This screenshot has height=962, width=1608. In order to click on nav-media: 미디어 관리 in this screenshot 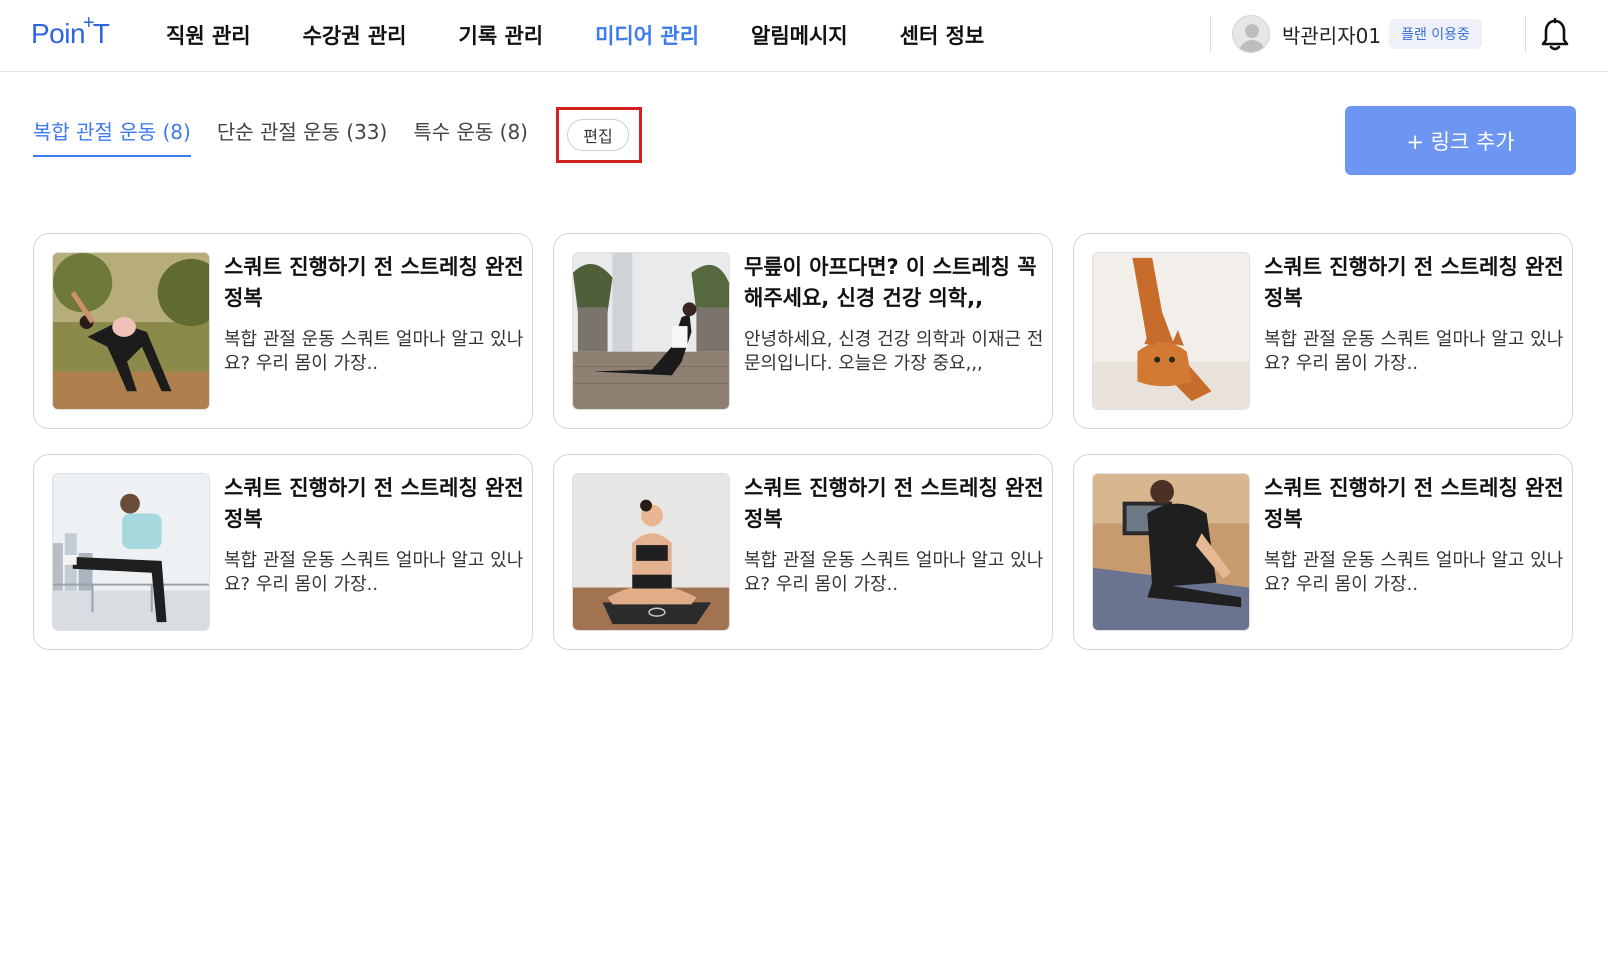, I will do `click(647, 35)`.